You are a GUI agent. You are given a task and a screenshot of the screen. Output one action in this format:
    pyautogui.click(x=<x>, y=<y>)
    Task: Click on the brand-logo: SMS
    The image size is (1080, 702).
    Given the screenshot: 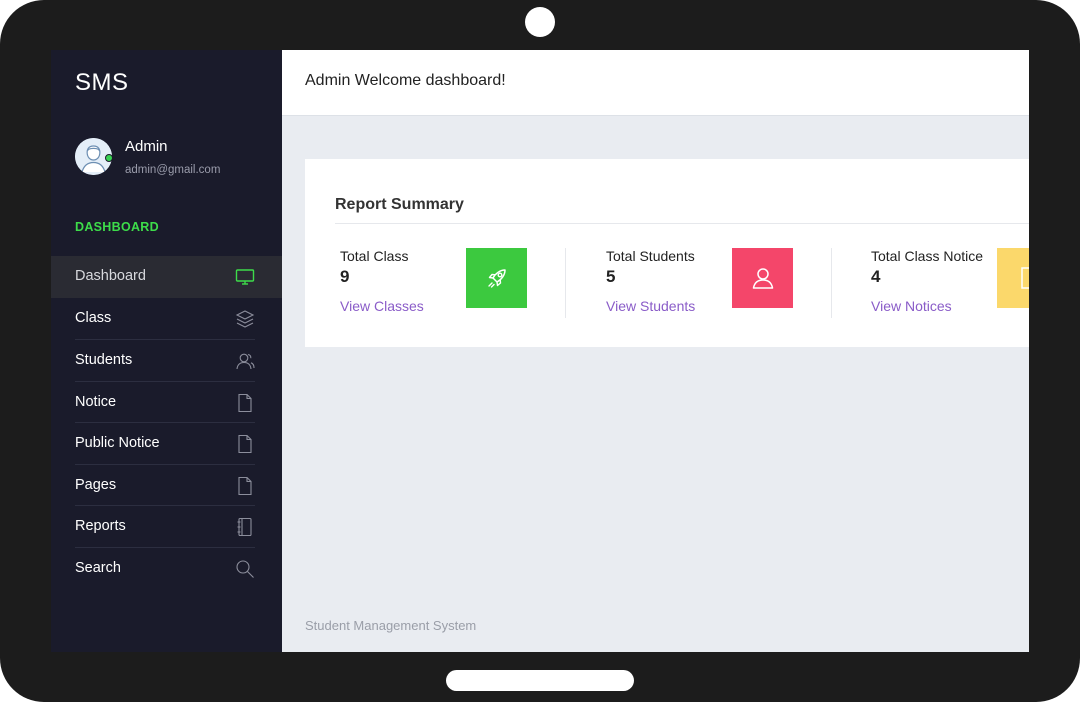 What is the action you would take?
    pyautogui.click(x=102, y=83)
    